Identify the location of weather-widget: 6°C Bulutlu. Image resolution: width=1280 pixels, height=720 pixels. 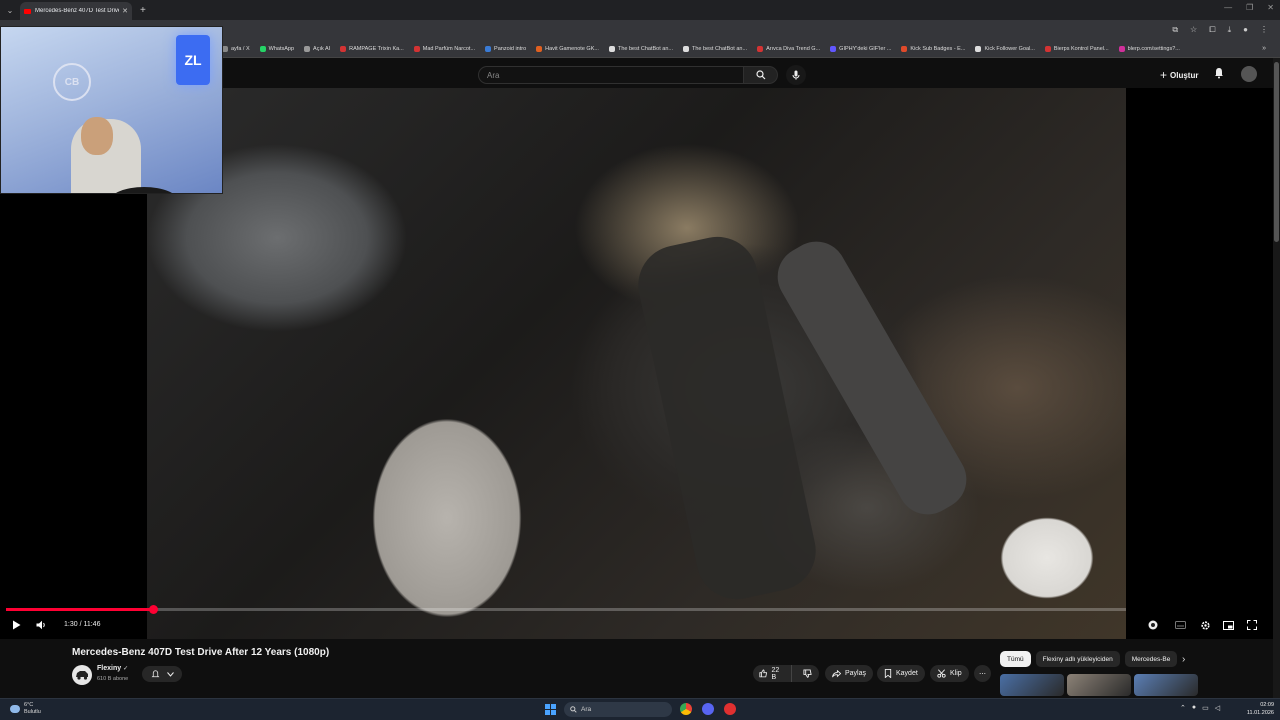
(25, 709).